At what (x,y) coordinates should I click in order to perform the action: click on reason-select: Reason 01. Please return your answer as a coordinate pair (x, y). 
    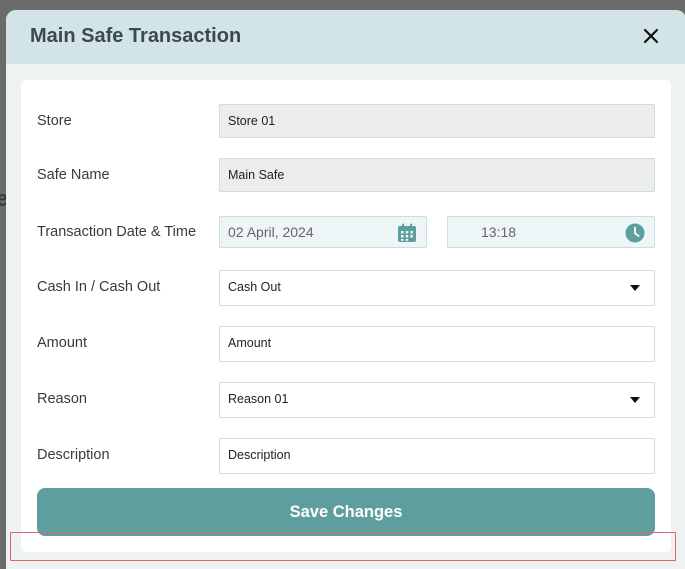
    Looking at the image, I should click on (437, 400).